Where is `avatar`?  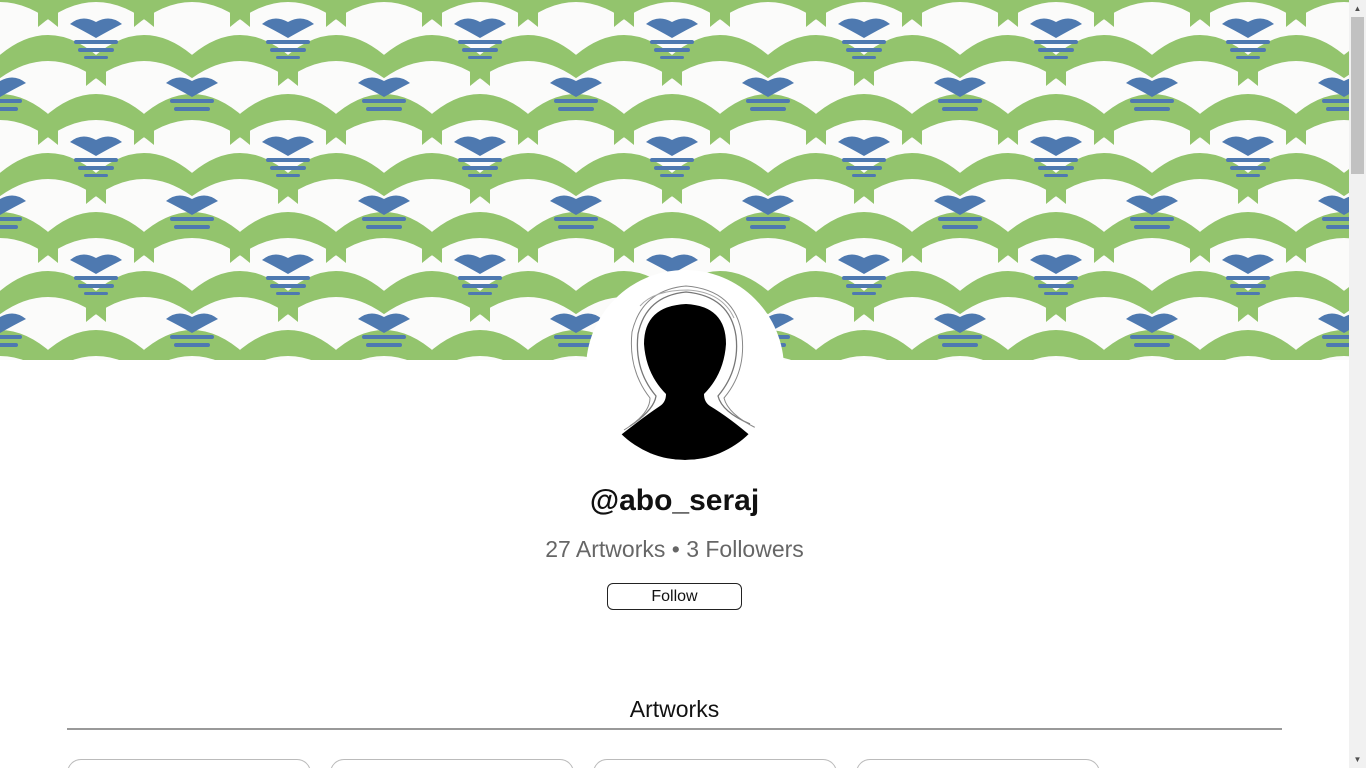 avatar is located at coordinates (685, 369).